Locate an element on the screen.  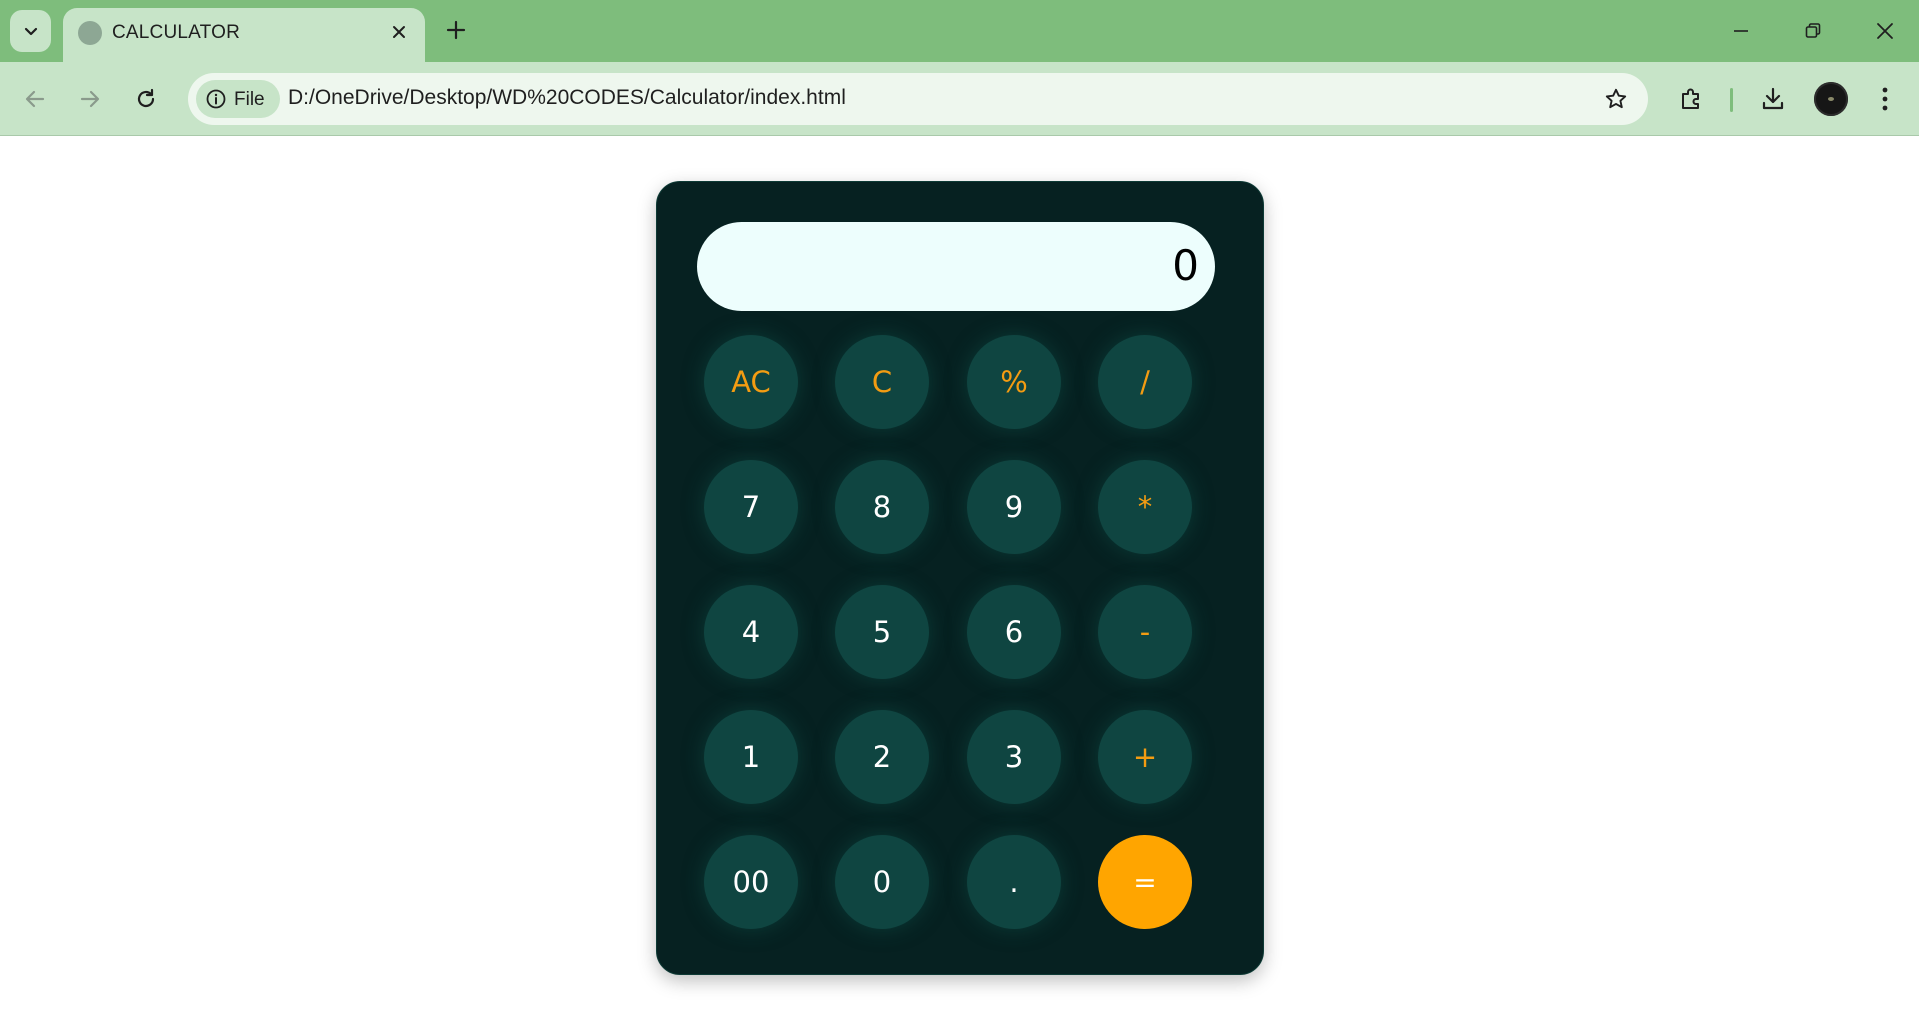
key-8: 8 is located at coordinates (882, 507).